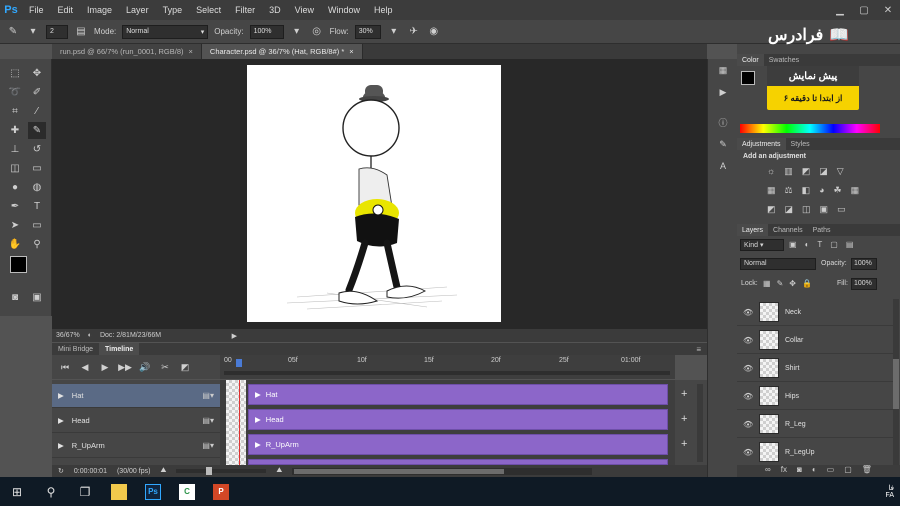 The image size is (900, 506). I want to click on clip-bar: ▶ R_UpArm, so click(458, 444).